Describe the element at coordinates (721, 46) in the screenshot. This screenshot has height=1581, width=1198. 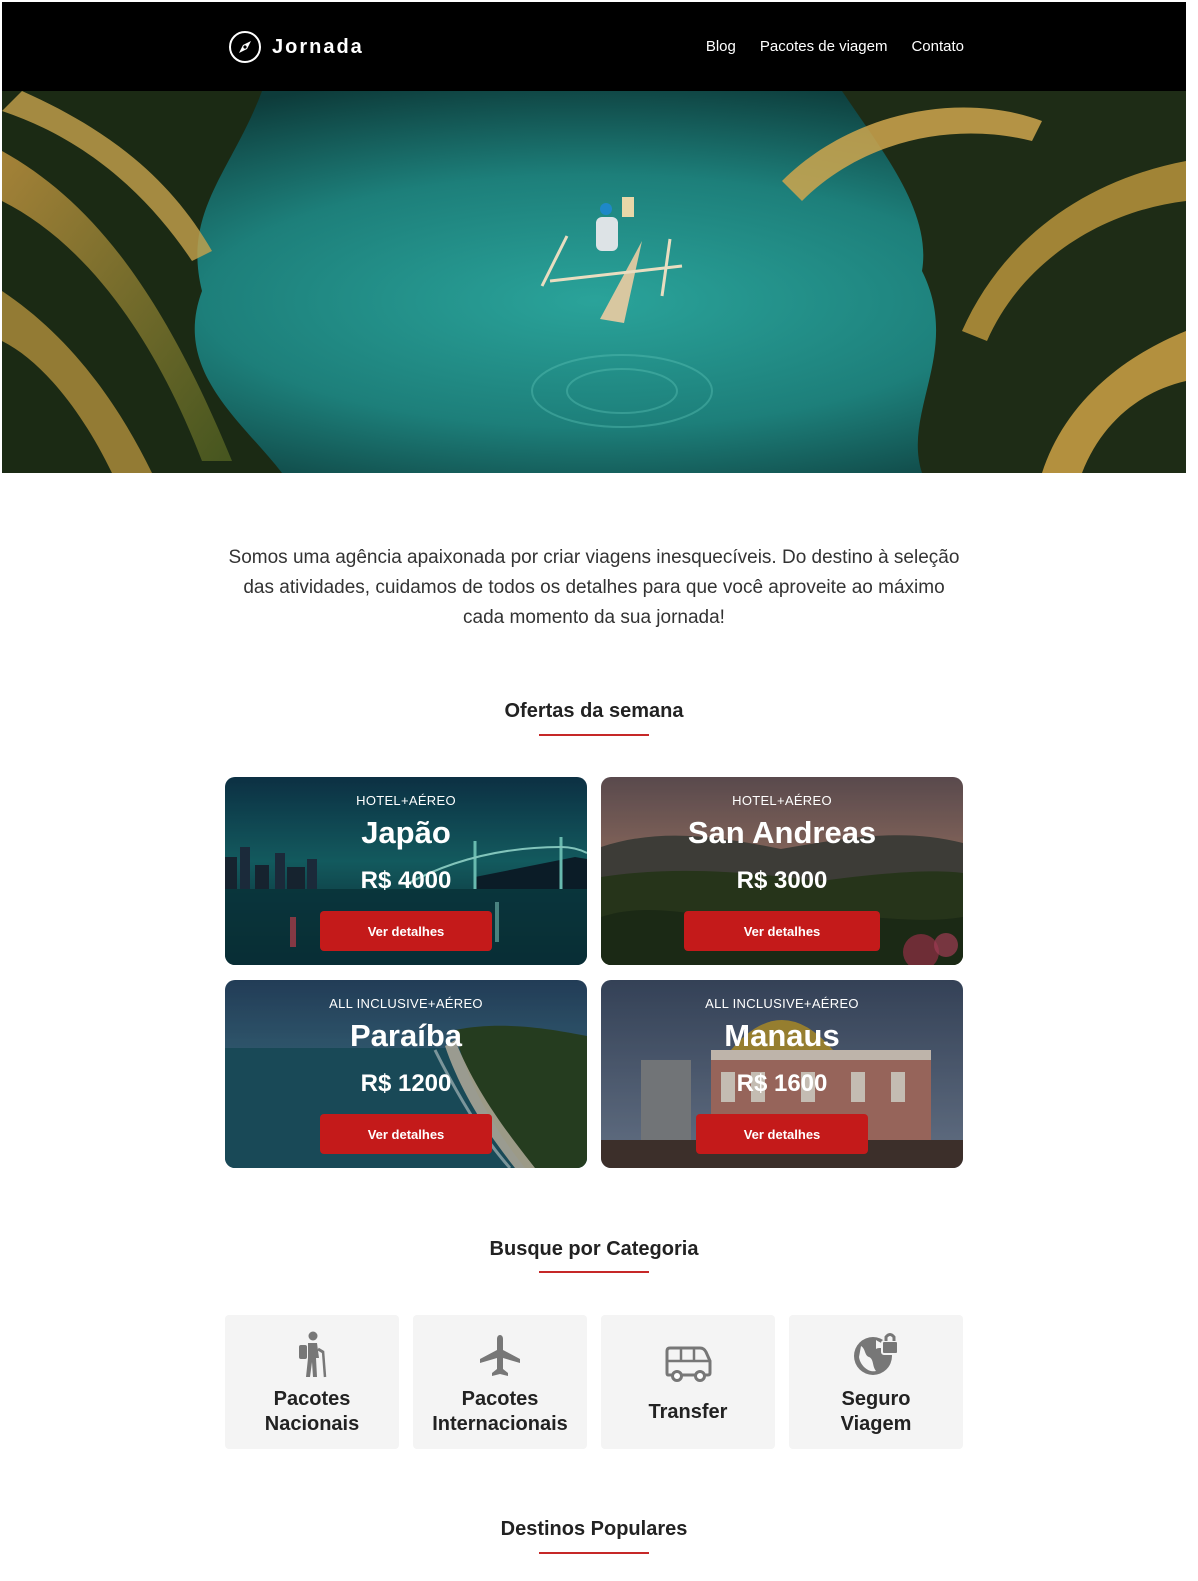
I see `nav-blog: Blog` at that location.